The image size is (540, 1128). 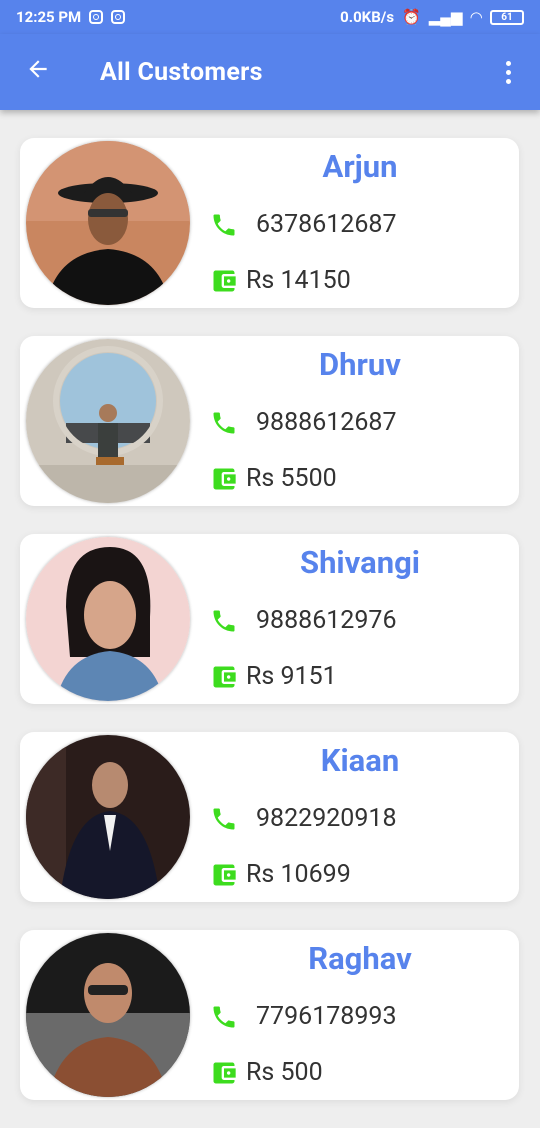 I want to click on alarm-icon: ⏰, so click(x=411, y=17).